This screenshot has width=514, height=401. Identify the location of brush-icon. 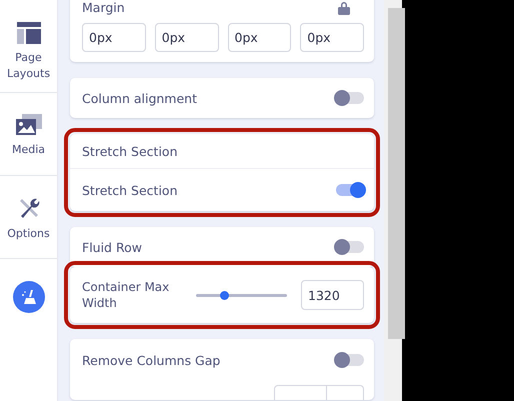
(28, 297).